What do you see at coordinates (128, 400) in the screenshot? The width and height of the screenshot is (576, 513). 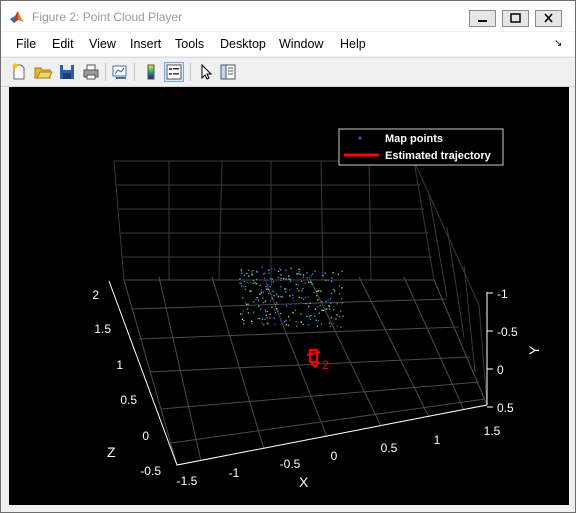 I see `z-tick: 0.5` at bounding box center [128, 400].